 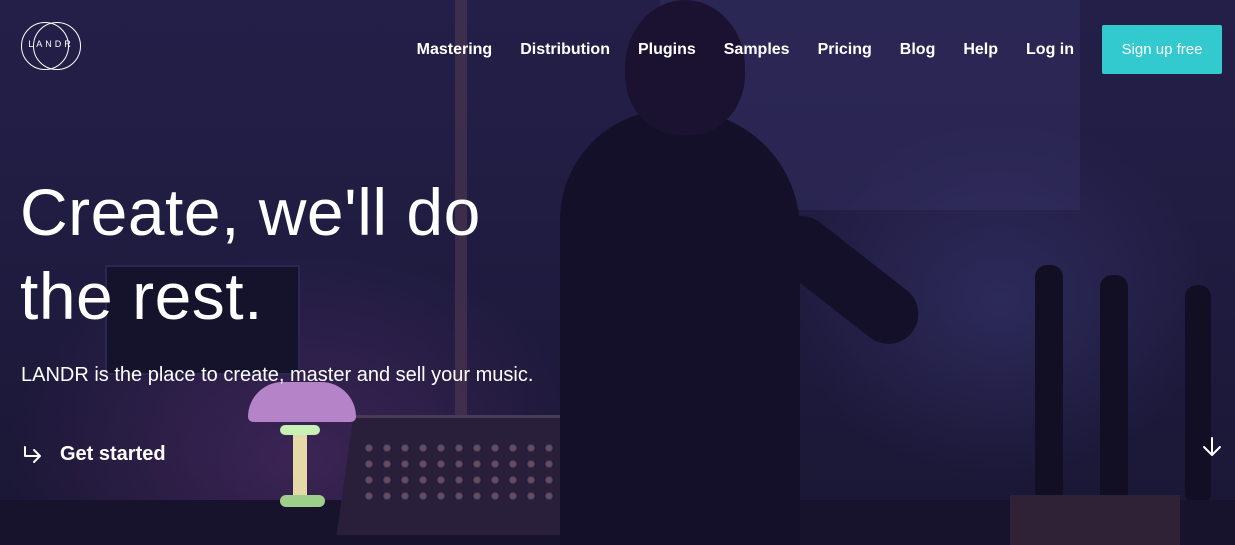 I want to click on nav-item-pricing: Pricing, so click(x=845, y=50).